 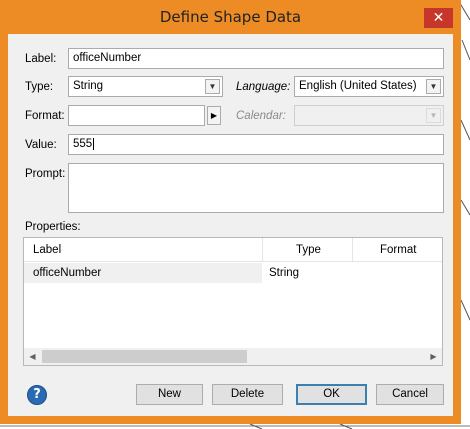 What do you see at coordinates (263, 87) in the screenshot?
I see `language-caption: Language:` at bounding box center [263, 87].